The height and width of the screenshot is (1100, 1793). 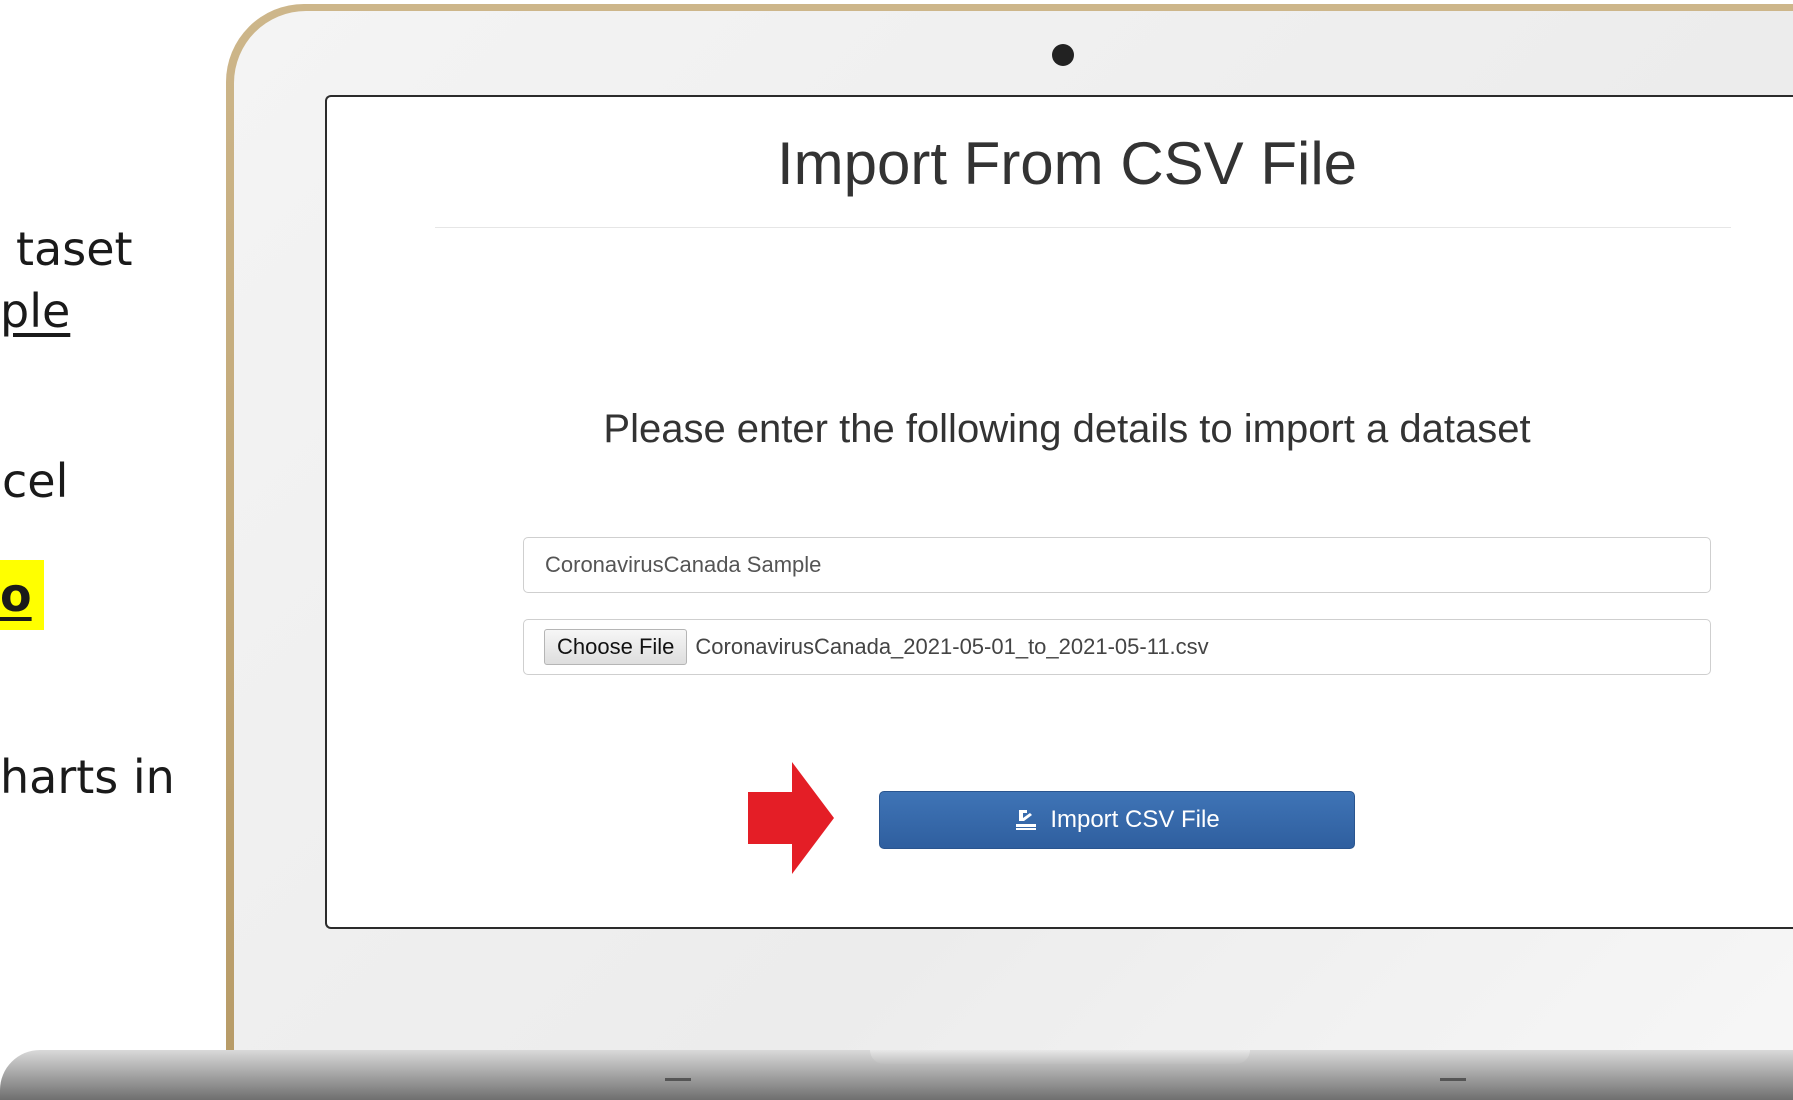 I want to click on choose-file-button: Choose File, so click(x=616, y=647).